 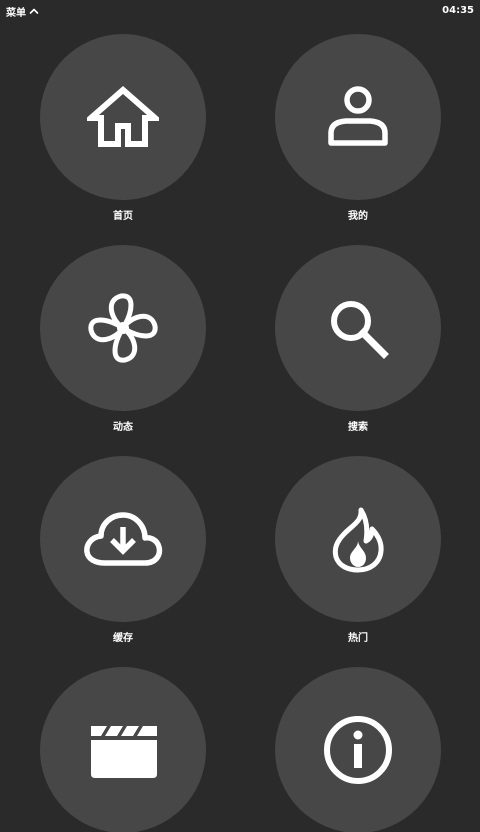 I want to click on menu-item-search: 搜索, so click(x=358, y=345).